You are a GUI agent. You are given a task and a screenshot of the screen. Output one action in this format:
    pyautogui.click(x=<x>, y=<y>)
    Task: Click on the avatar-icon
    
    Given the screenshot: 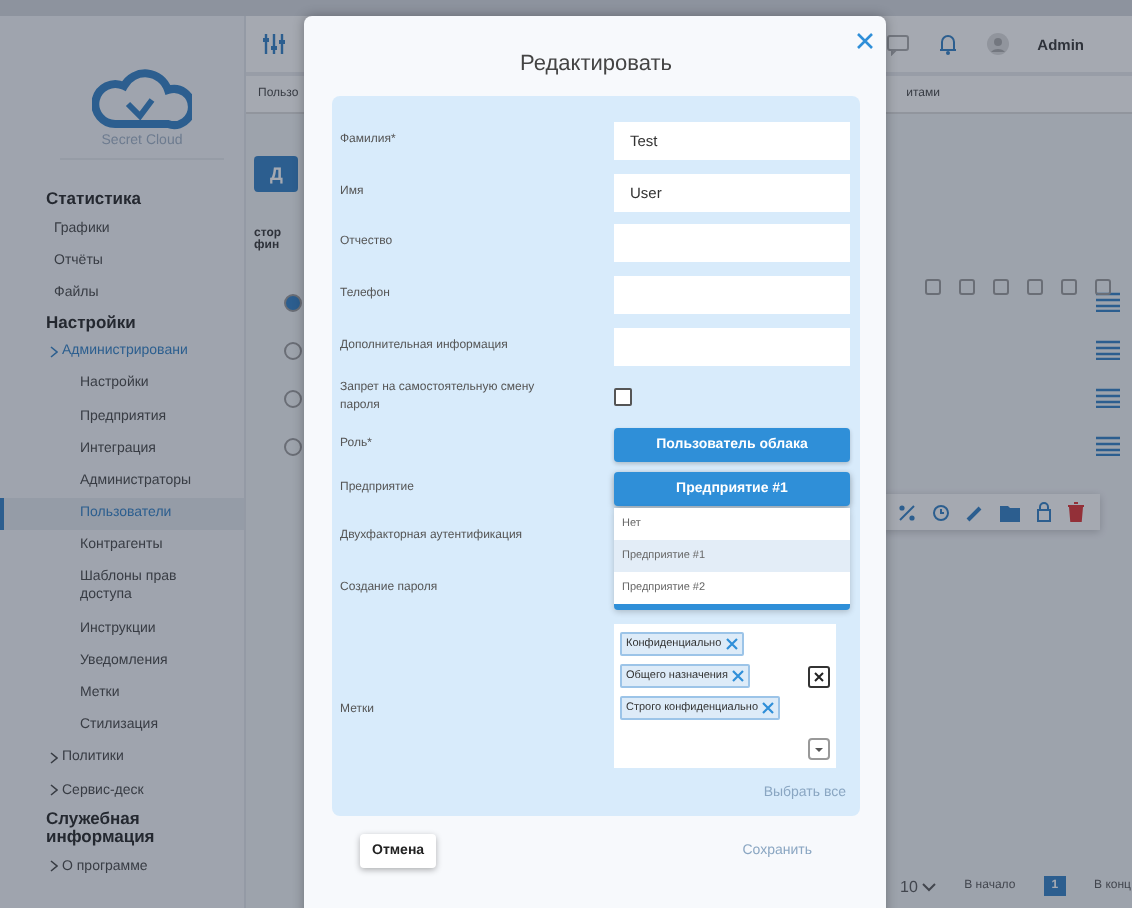 What is the action you would take?
    pyautogui.click(x=997, y=44)
    